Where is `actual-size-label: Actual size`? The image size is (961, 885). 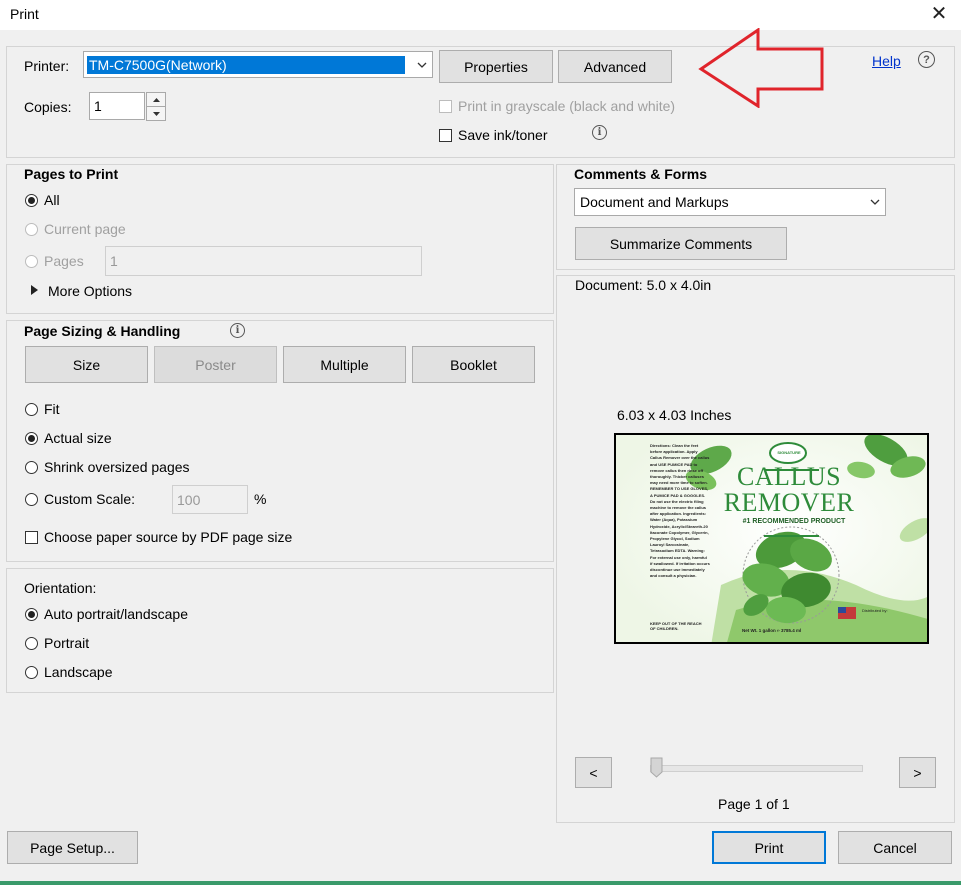 actual-size-label: Actual size is located at coordinates (78, 438).